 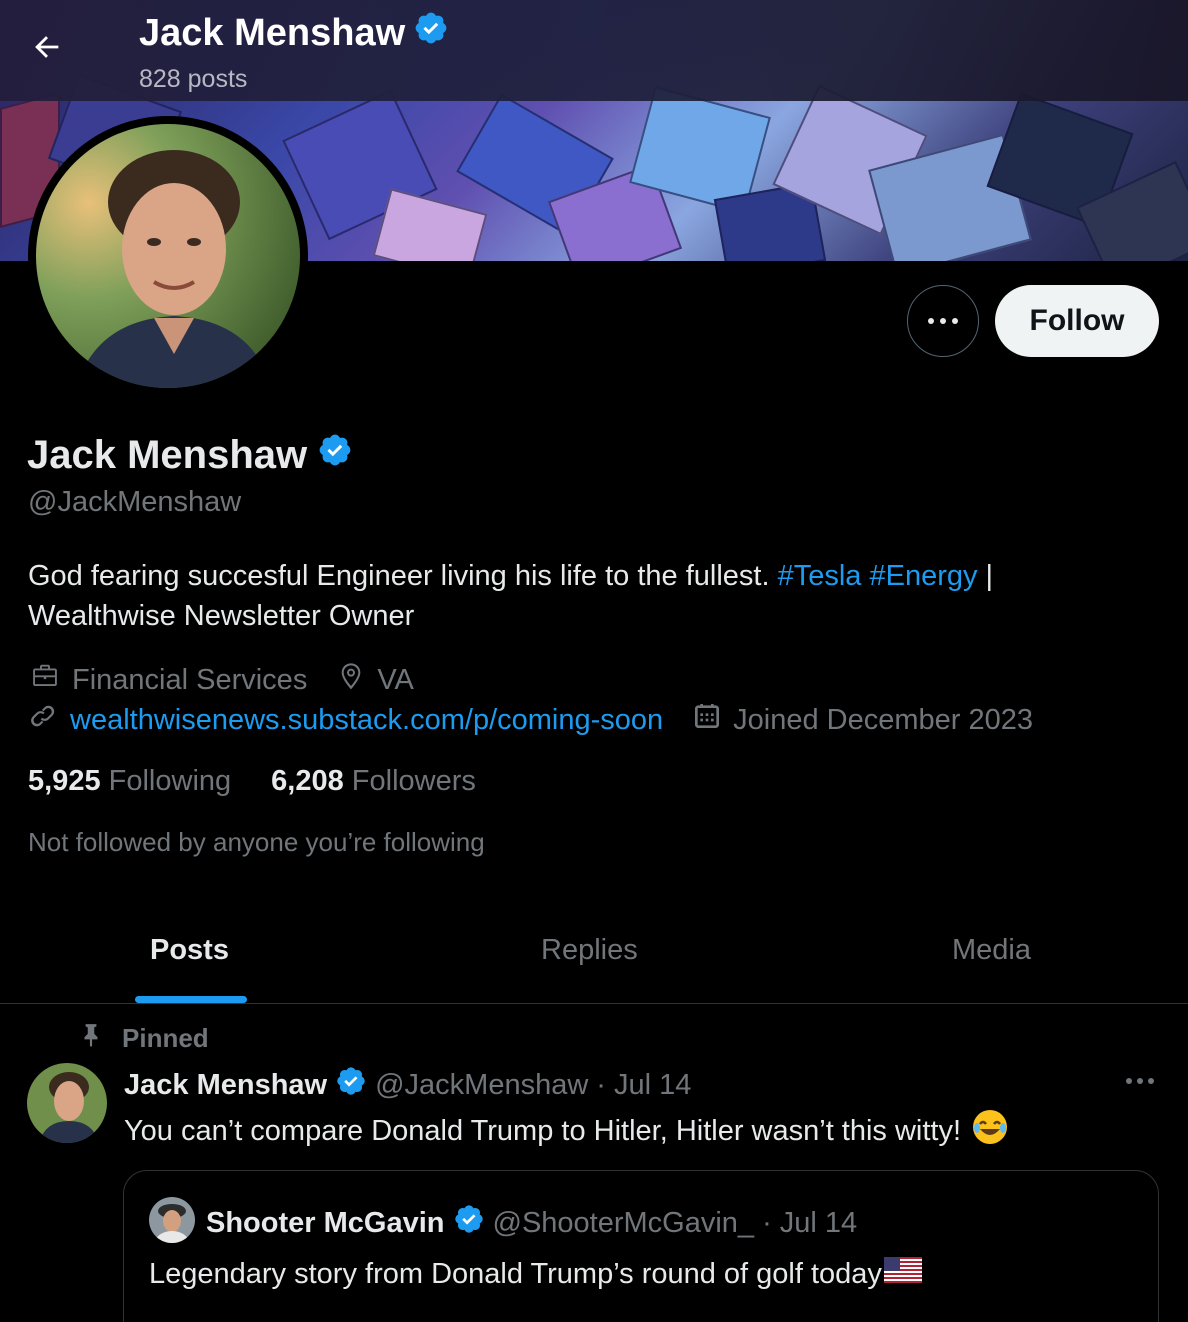 What do you see at coordinates (167, 454) in the screenshot?
I see `profile-name-text: Jack Menshaw` at bounding box center [167, 454].